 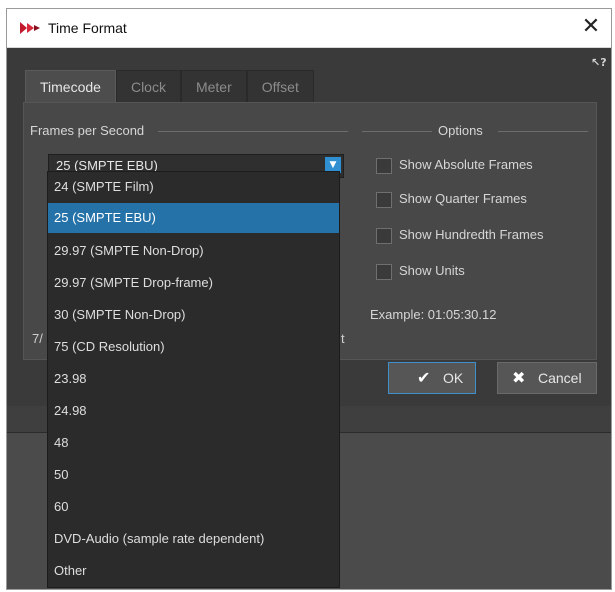 I want to click on fps-option-other: Other, so click(x=193, y=571).